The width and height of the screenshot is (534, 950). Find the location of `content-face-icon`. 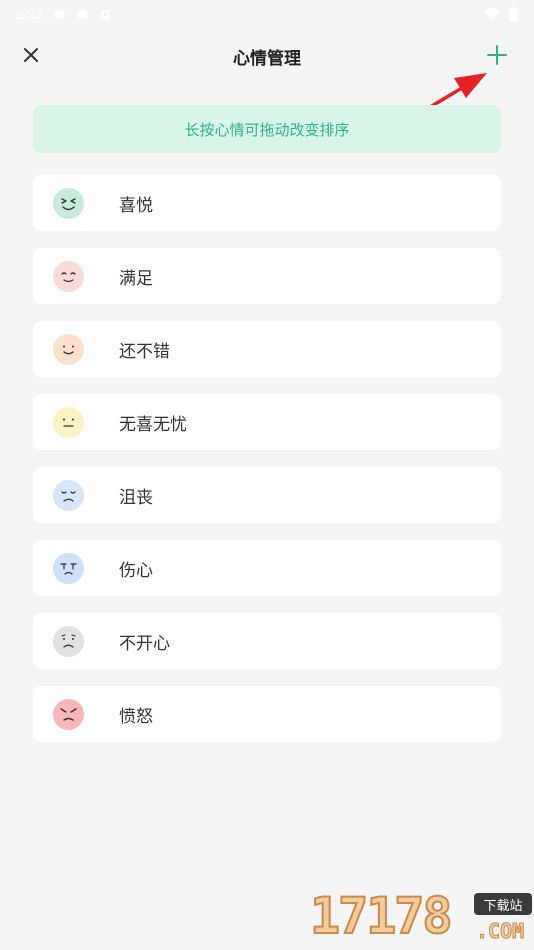

content-face-icon is located at coordinates (68, 276).